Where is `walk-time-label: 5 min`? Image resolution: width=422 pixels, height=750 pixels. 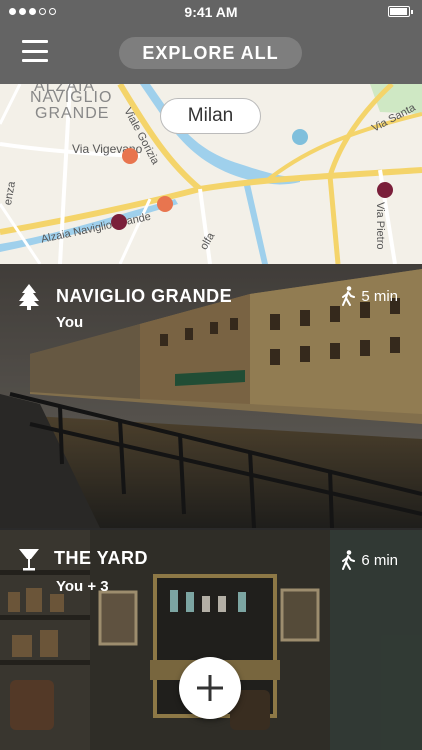 walk-time-label: 5 min is located at coordinates (379, 296).